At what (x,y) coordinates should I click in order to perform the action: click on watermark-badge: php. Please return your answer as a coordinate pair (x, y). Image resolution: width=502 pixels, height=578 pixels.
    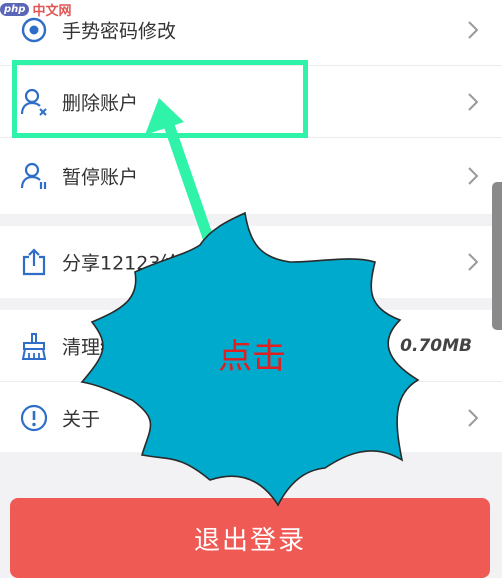
    Looking at the image, I should click on (15, 9).